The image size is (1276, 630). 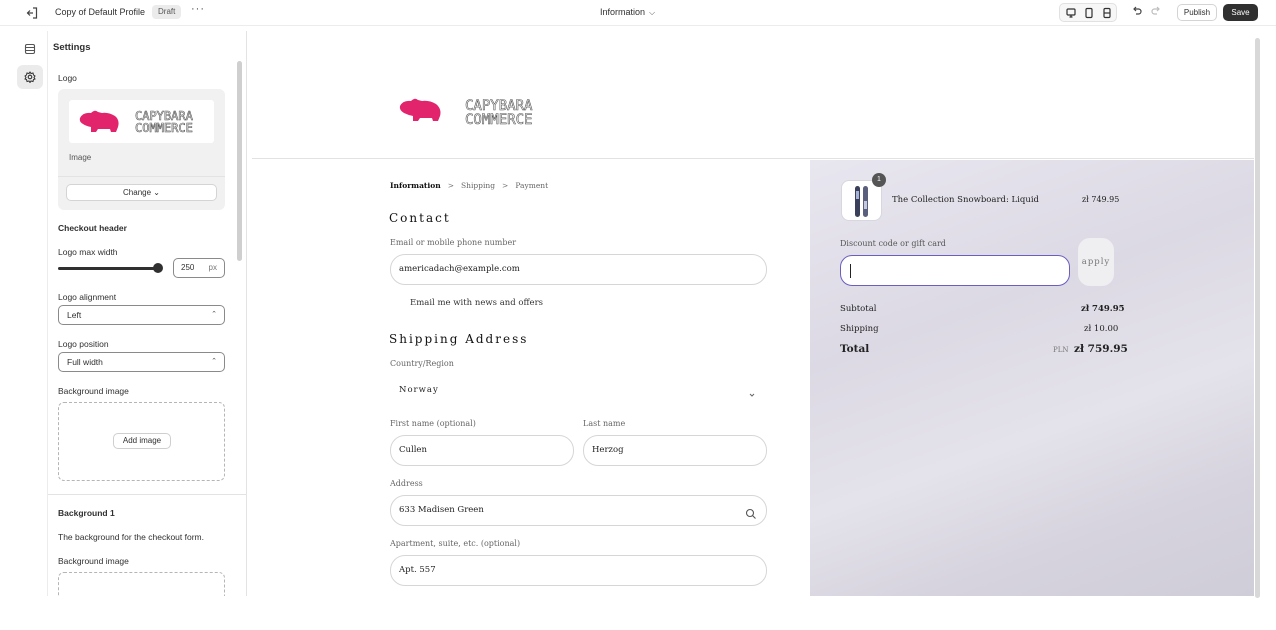 I want to click on logo-card: CAPYBARA COMMERCE Image Change ⌄, so click(x=141, y=149).